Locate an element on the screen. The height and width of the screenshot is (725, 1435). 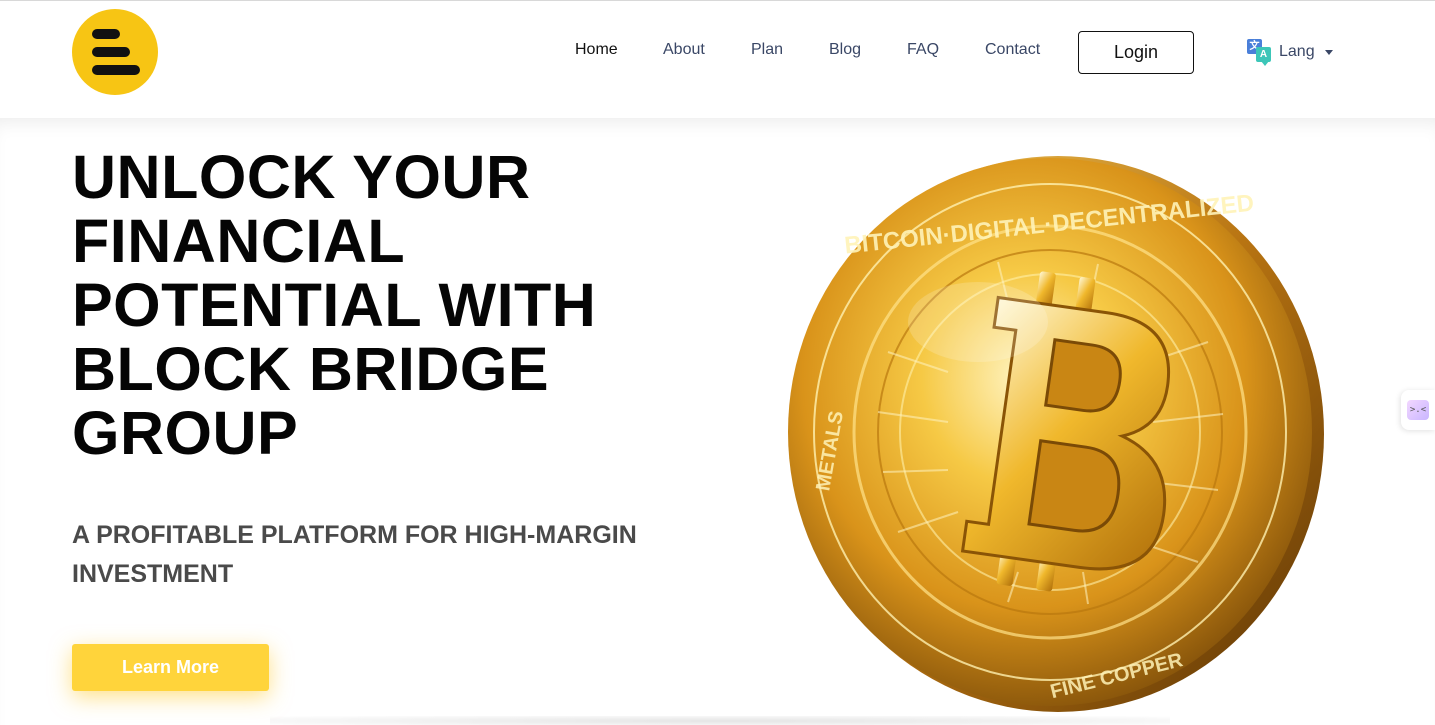
nav-home: Home is located at coordinates (596, 50).